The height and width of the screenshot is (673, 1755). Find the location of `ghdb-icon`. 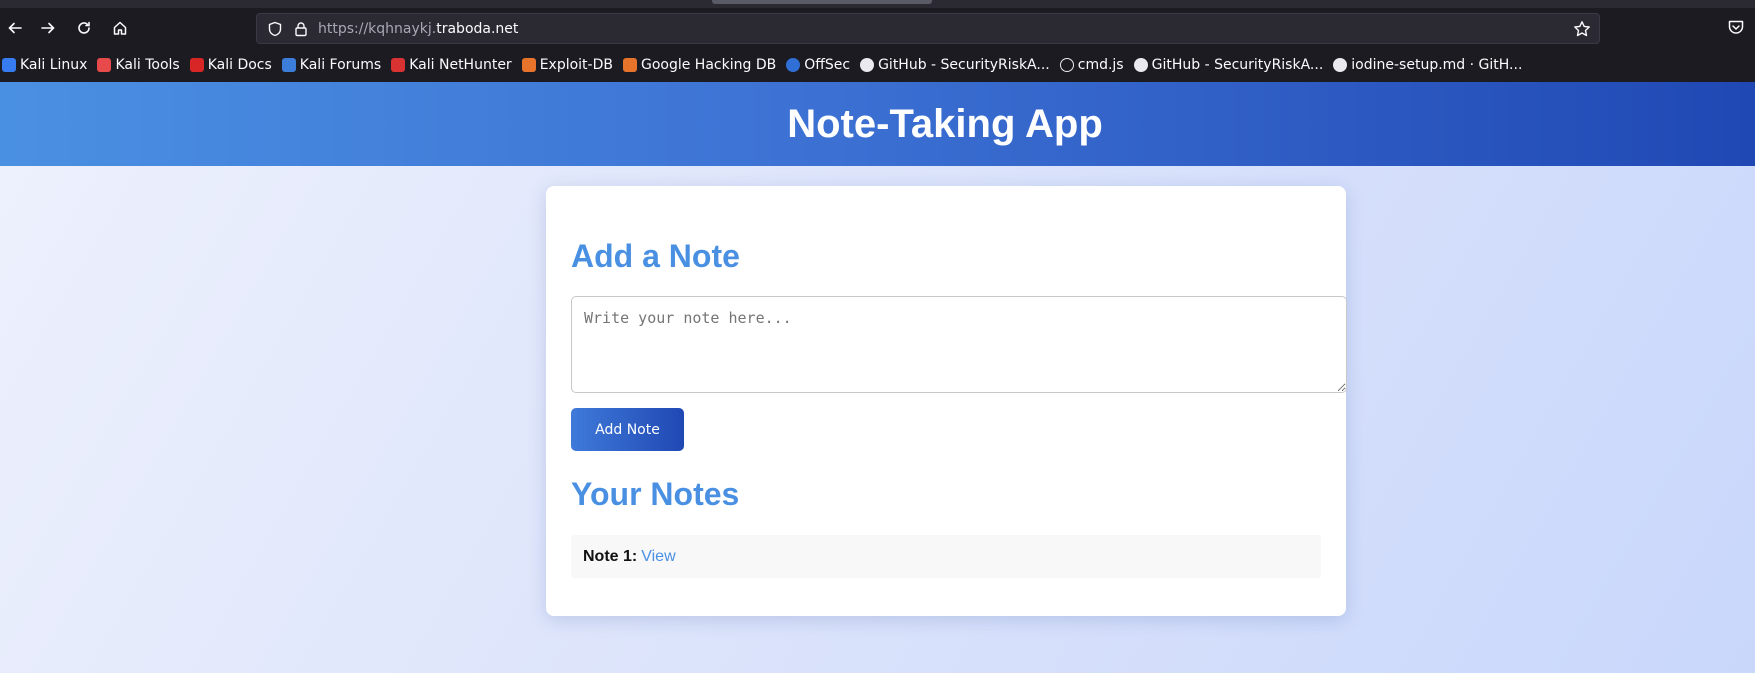

ghdb-icon is located at coordinates (629, 65).